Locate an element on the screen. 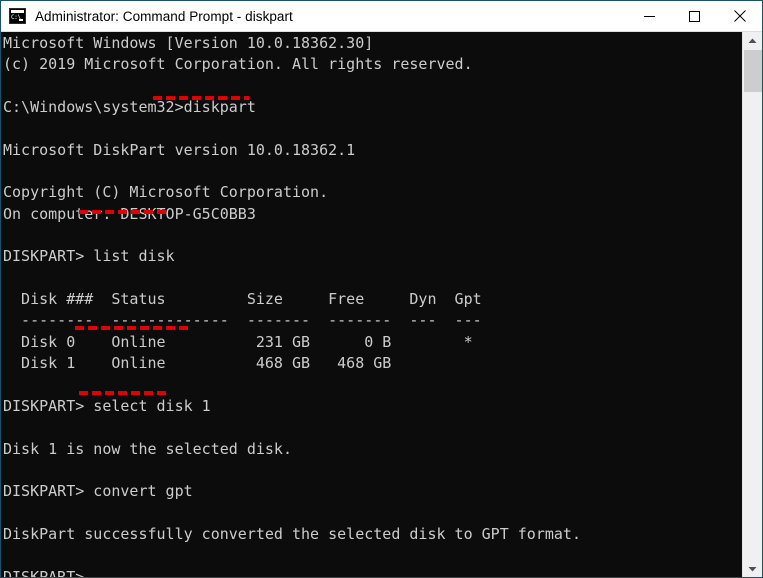 The height and width of the screenshot is (578, 763). window-controls is located at coordinates (694, 16).